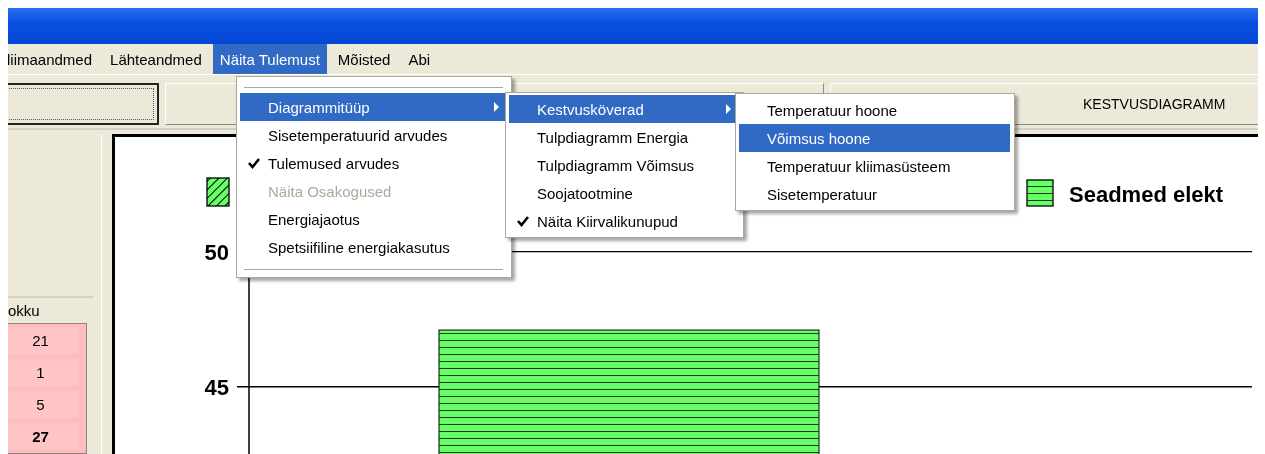 The width and height of the screenshot is (1265, 454). Describe the element at coordinates (874, 110) in the screenshot. I see `menu-item: Temperatuur hoone` at that location.